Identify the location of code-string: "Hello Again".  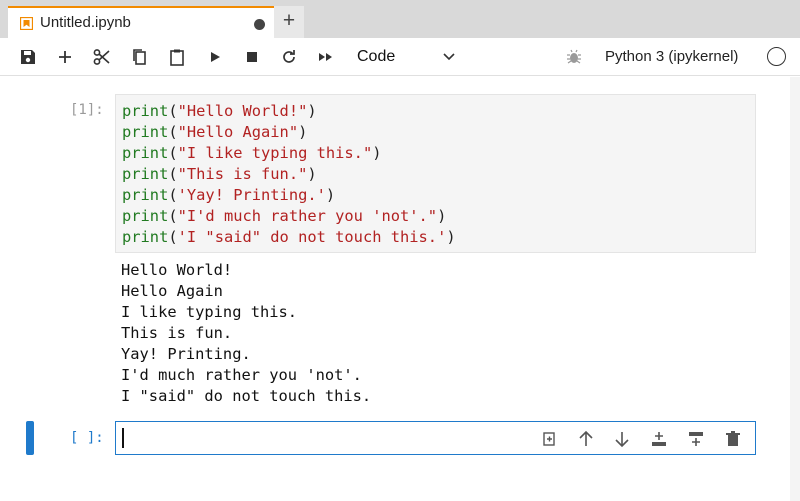
(238, 132).